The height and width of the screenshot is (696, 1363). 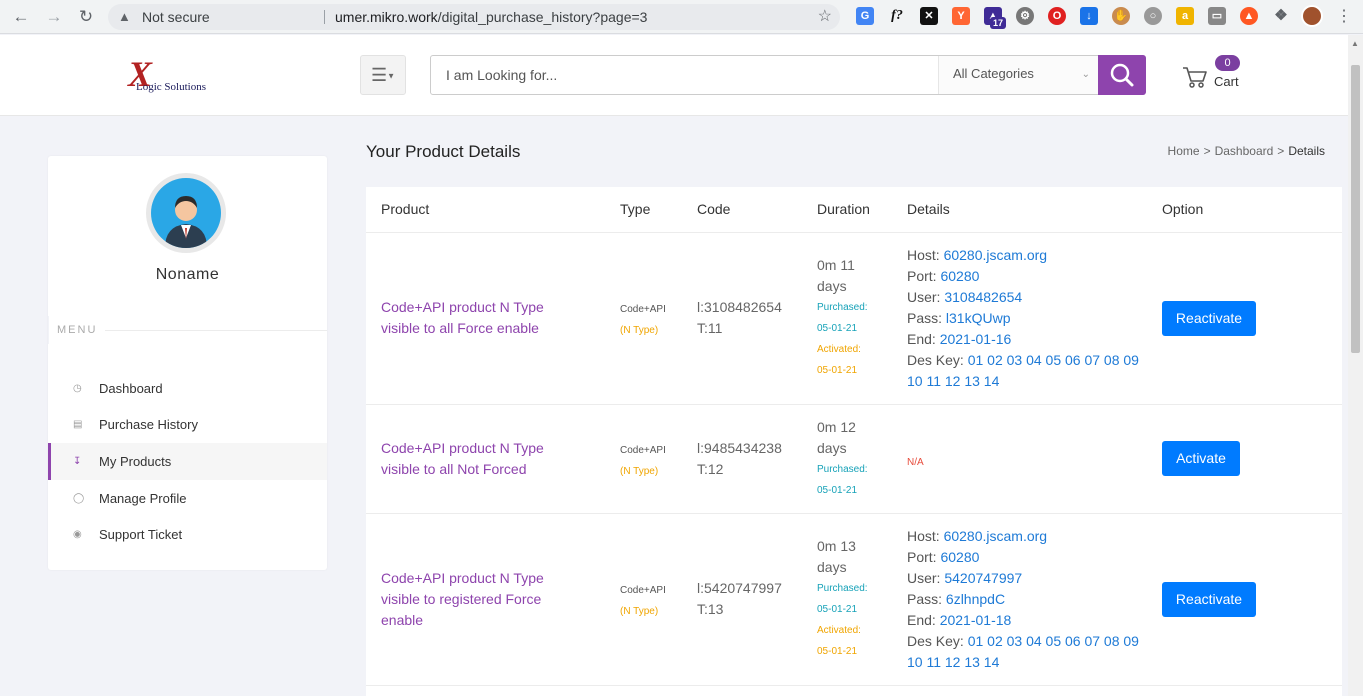 What do you see at coordinates (443, 151) in the screenshot?
I see `page-title: Your Product Details` at bounding box center [443, 151].